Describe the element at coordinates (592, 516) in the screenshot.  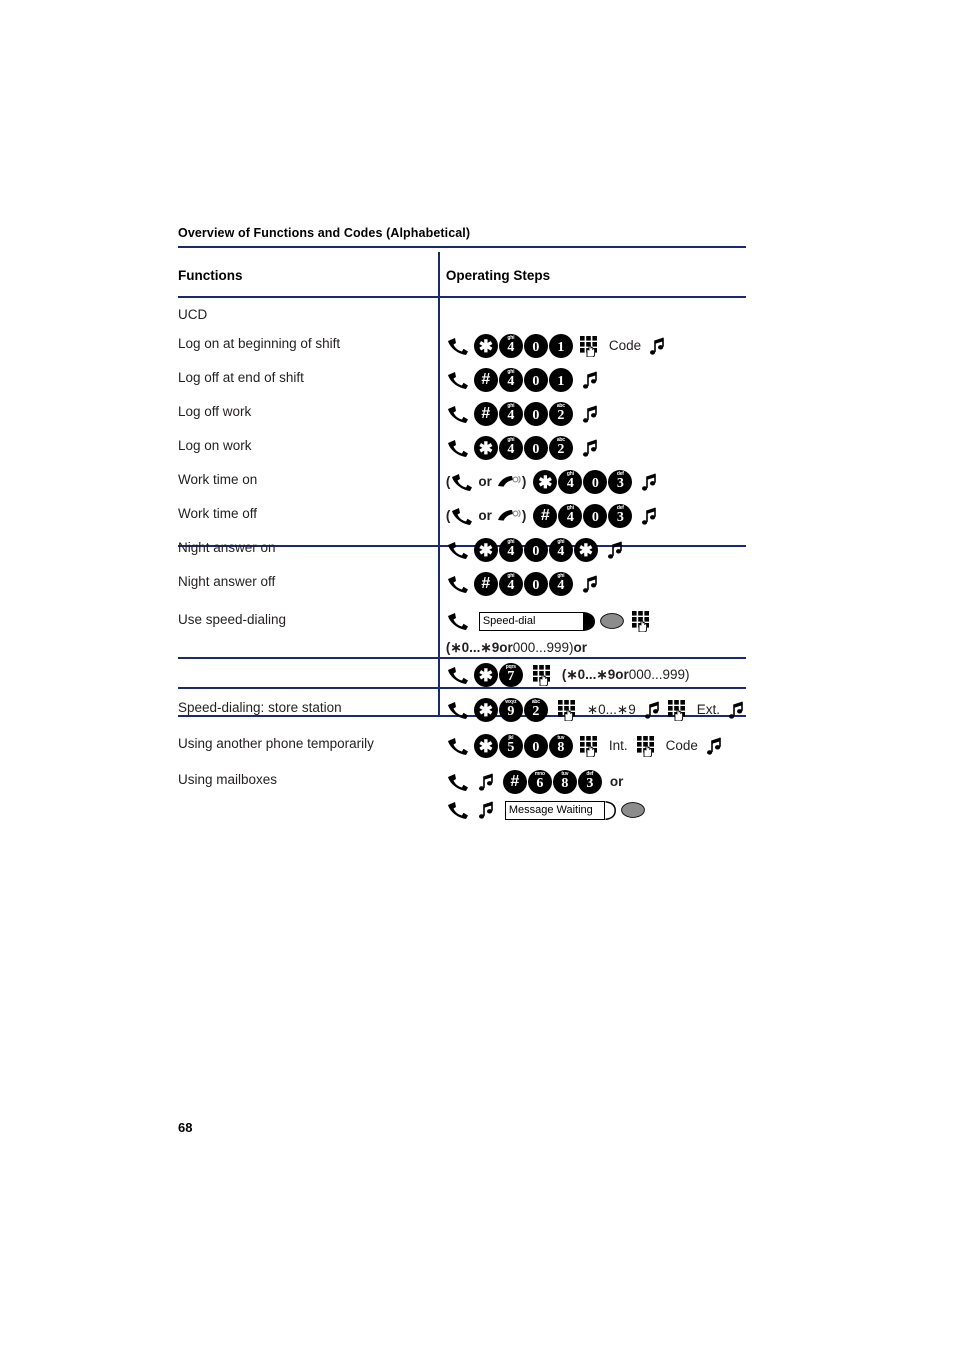
I see `row-steps-cell: ( or ) # ghi 4 0 def 3` at that location.